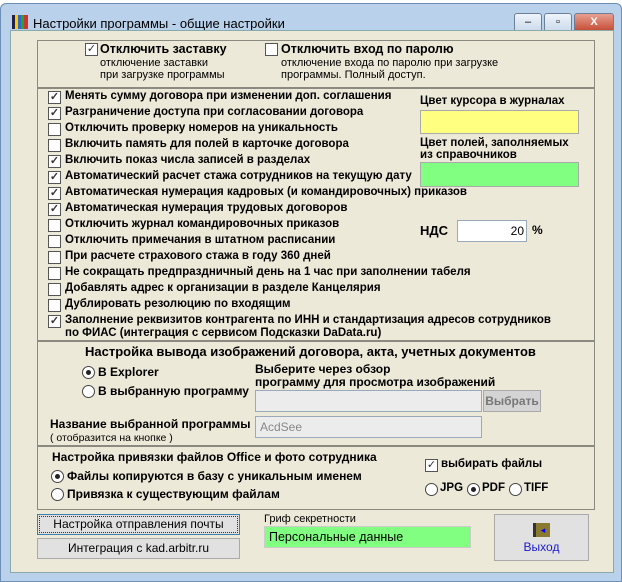  Describe the element at coordinates (20, 22) in the screenshot. I see `app-icon` at that location.